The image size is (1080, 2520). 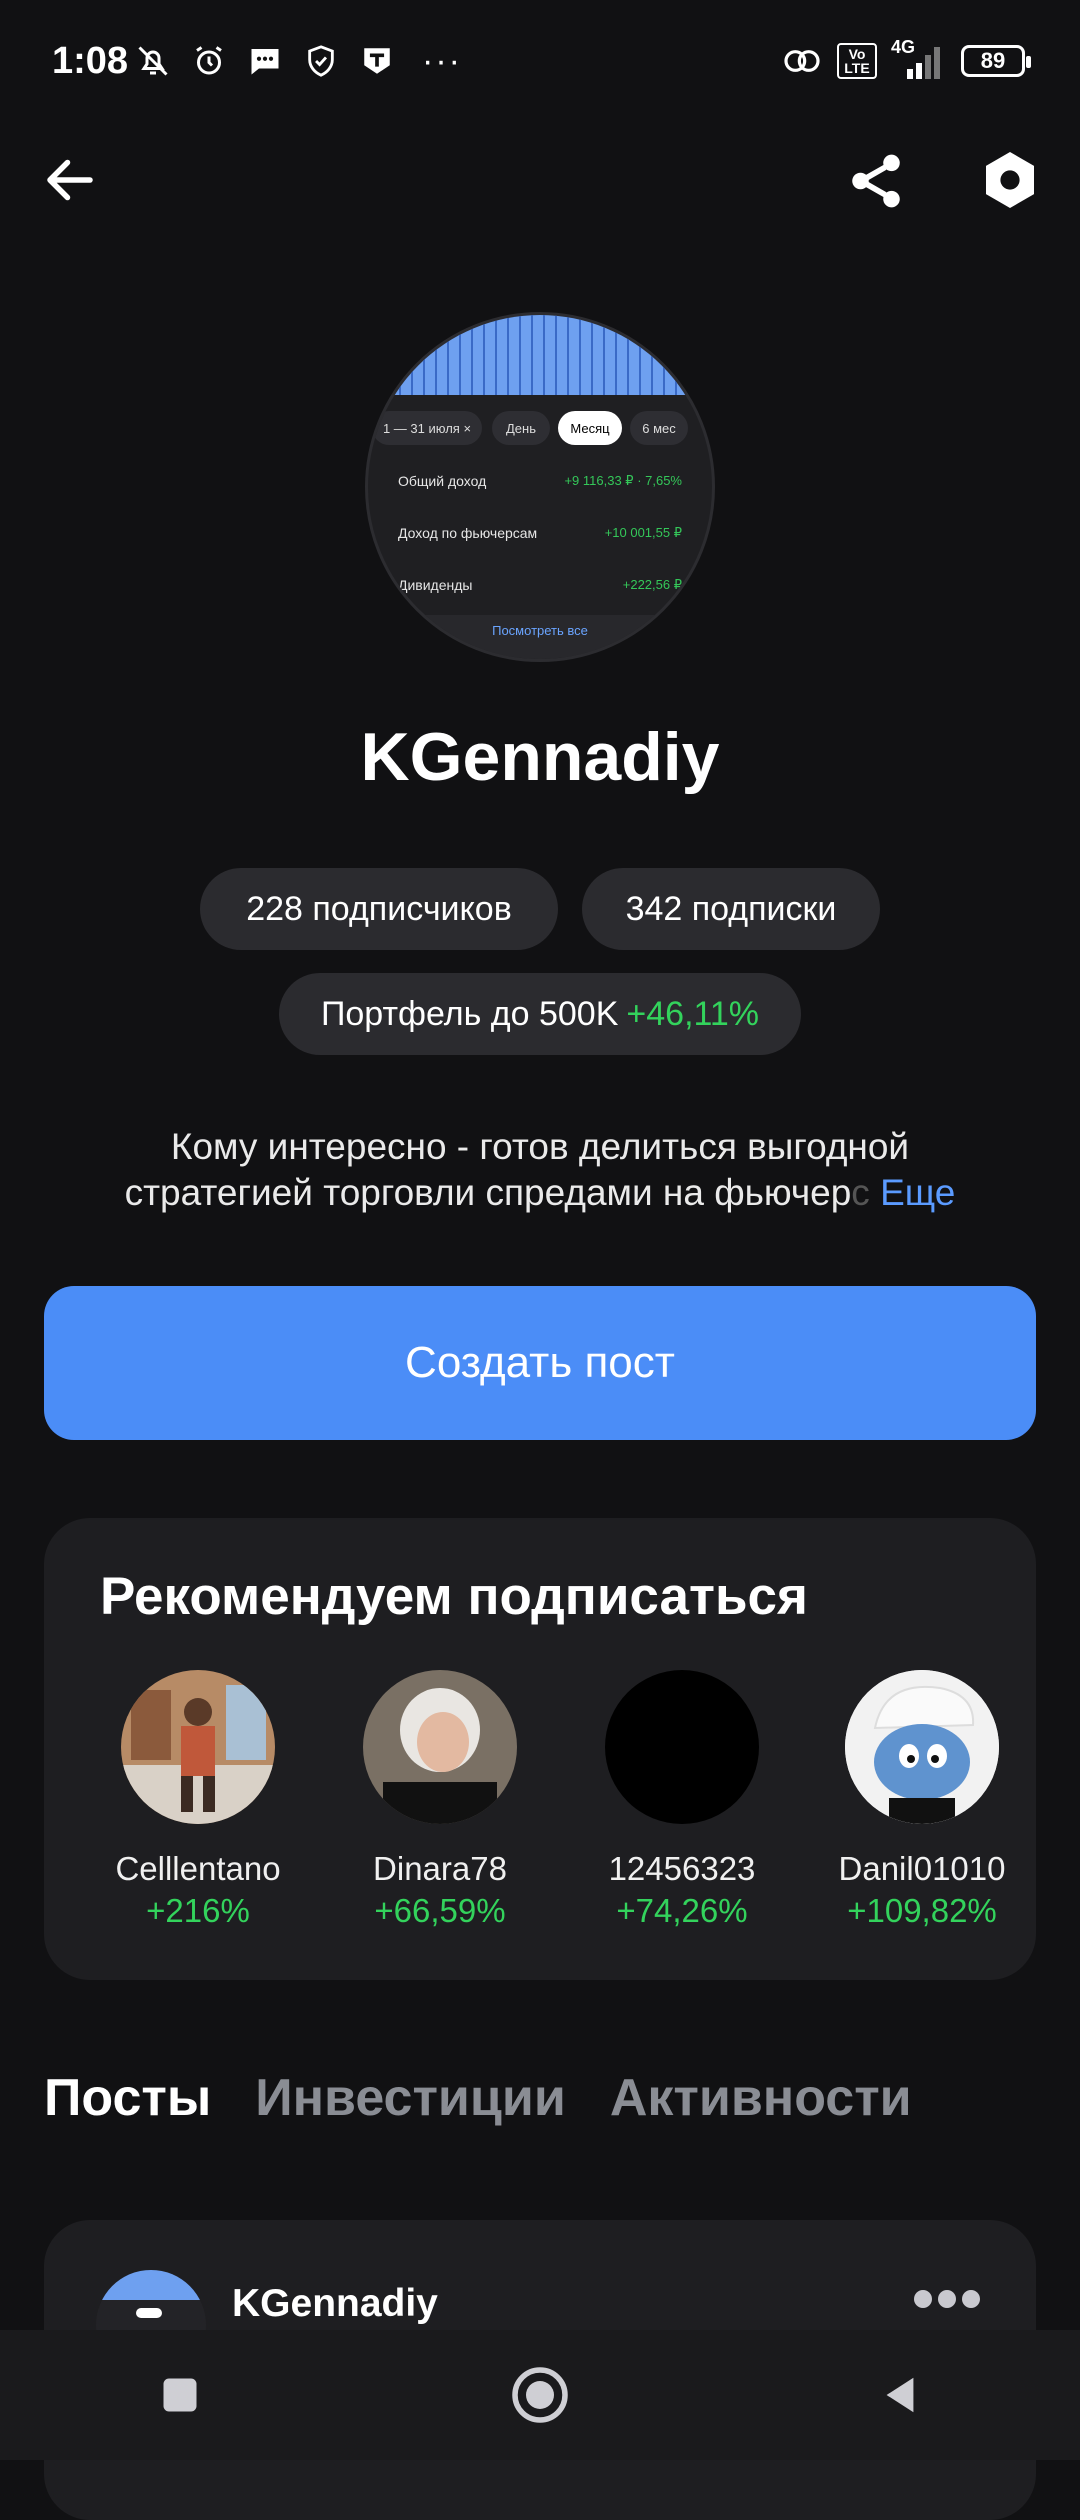 I want to click on triangle-back-icon, so click(x=900, y=2395).